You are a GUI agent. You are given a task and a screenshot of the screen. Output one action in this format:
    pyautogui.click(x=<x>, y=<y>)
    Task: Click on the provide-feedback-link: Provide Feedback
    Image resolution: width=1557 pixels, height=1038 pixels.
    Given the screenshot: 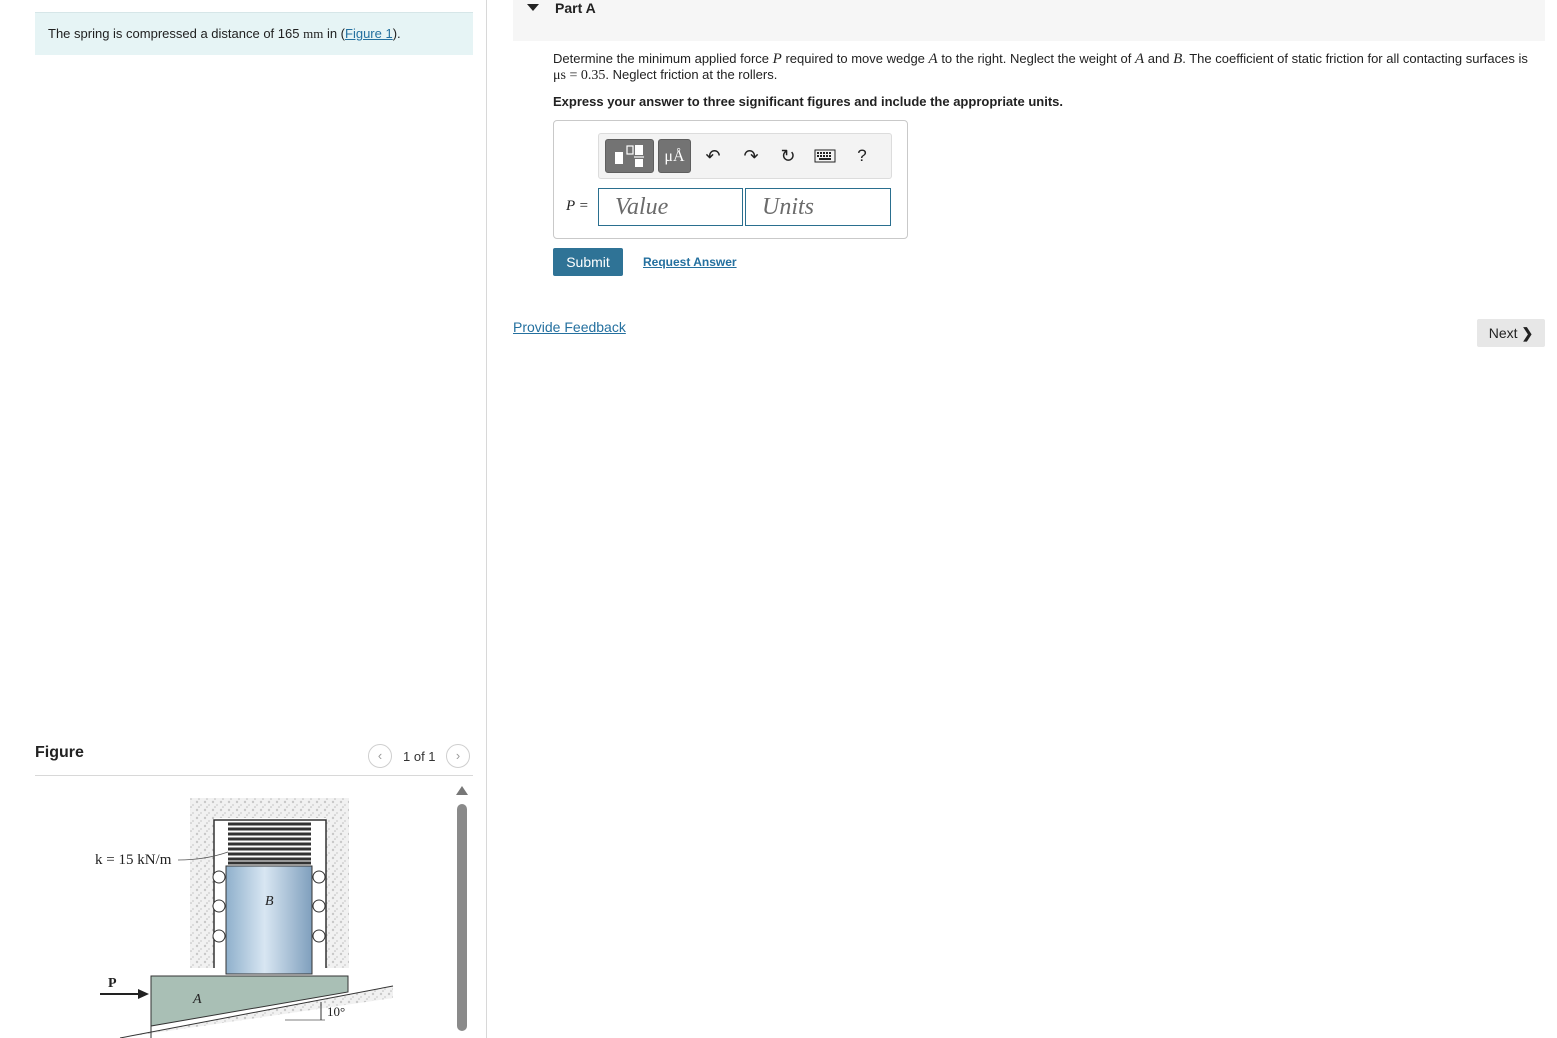 What is the action you would take?
    pyautogui.click(x=569, y=327)
    